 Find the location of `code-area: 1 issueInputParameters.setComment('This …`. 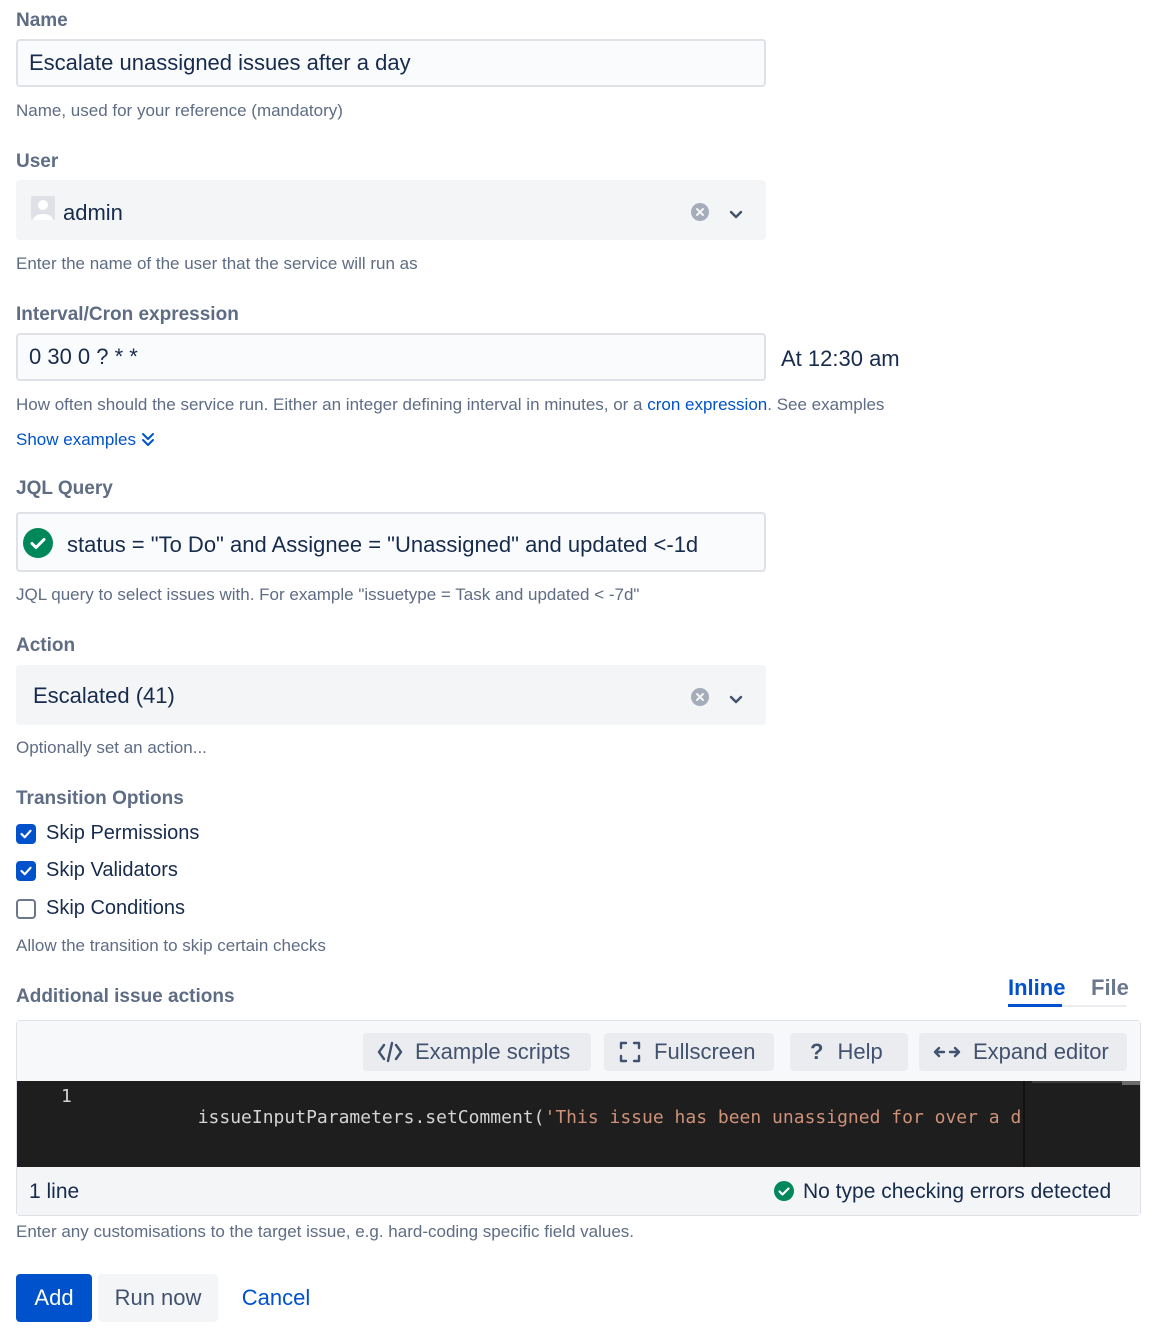

code-area: 1 issueInputParameters.setComment('This … is located at coordinates (578, 1124).